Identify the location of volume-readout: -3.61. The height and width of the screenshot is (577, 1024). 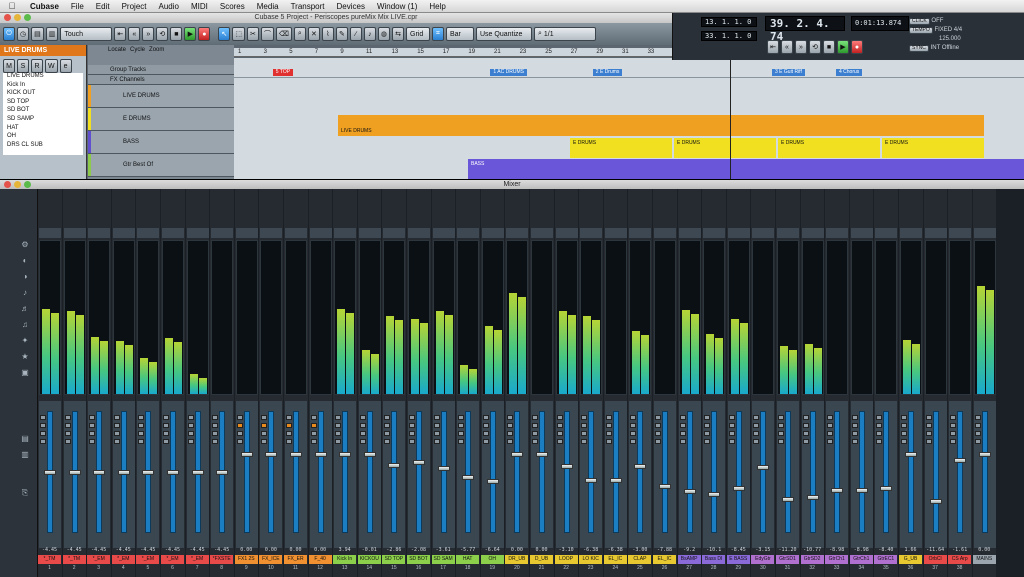
(443, 550).